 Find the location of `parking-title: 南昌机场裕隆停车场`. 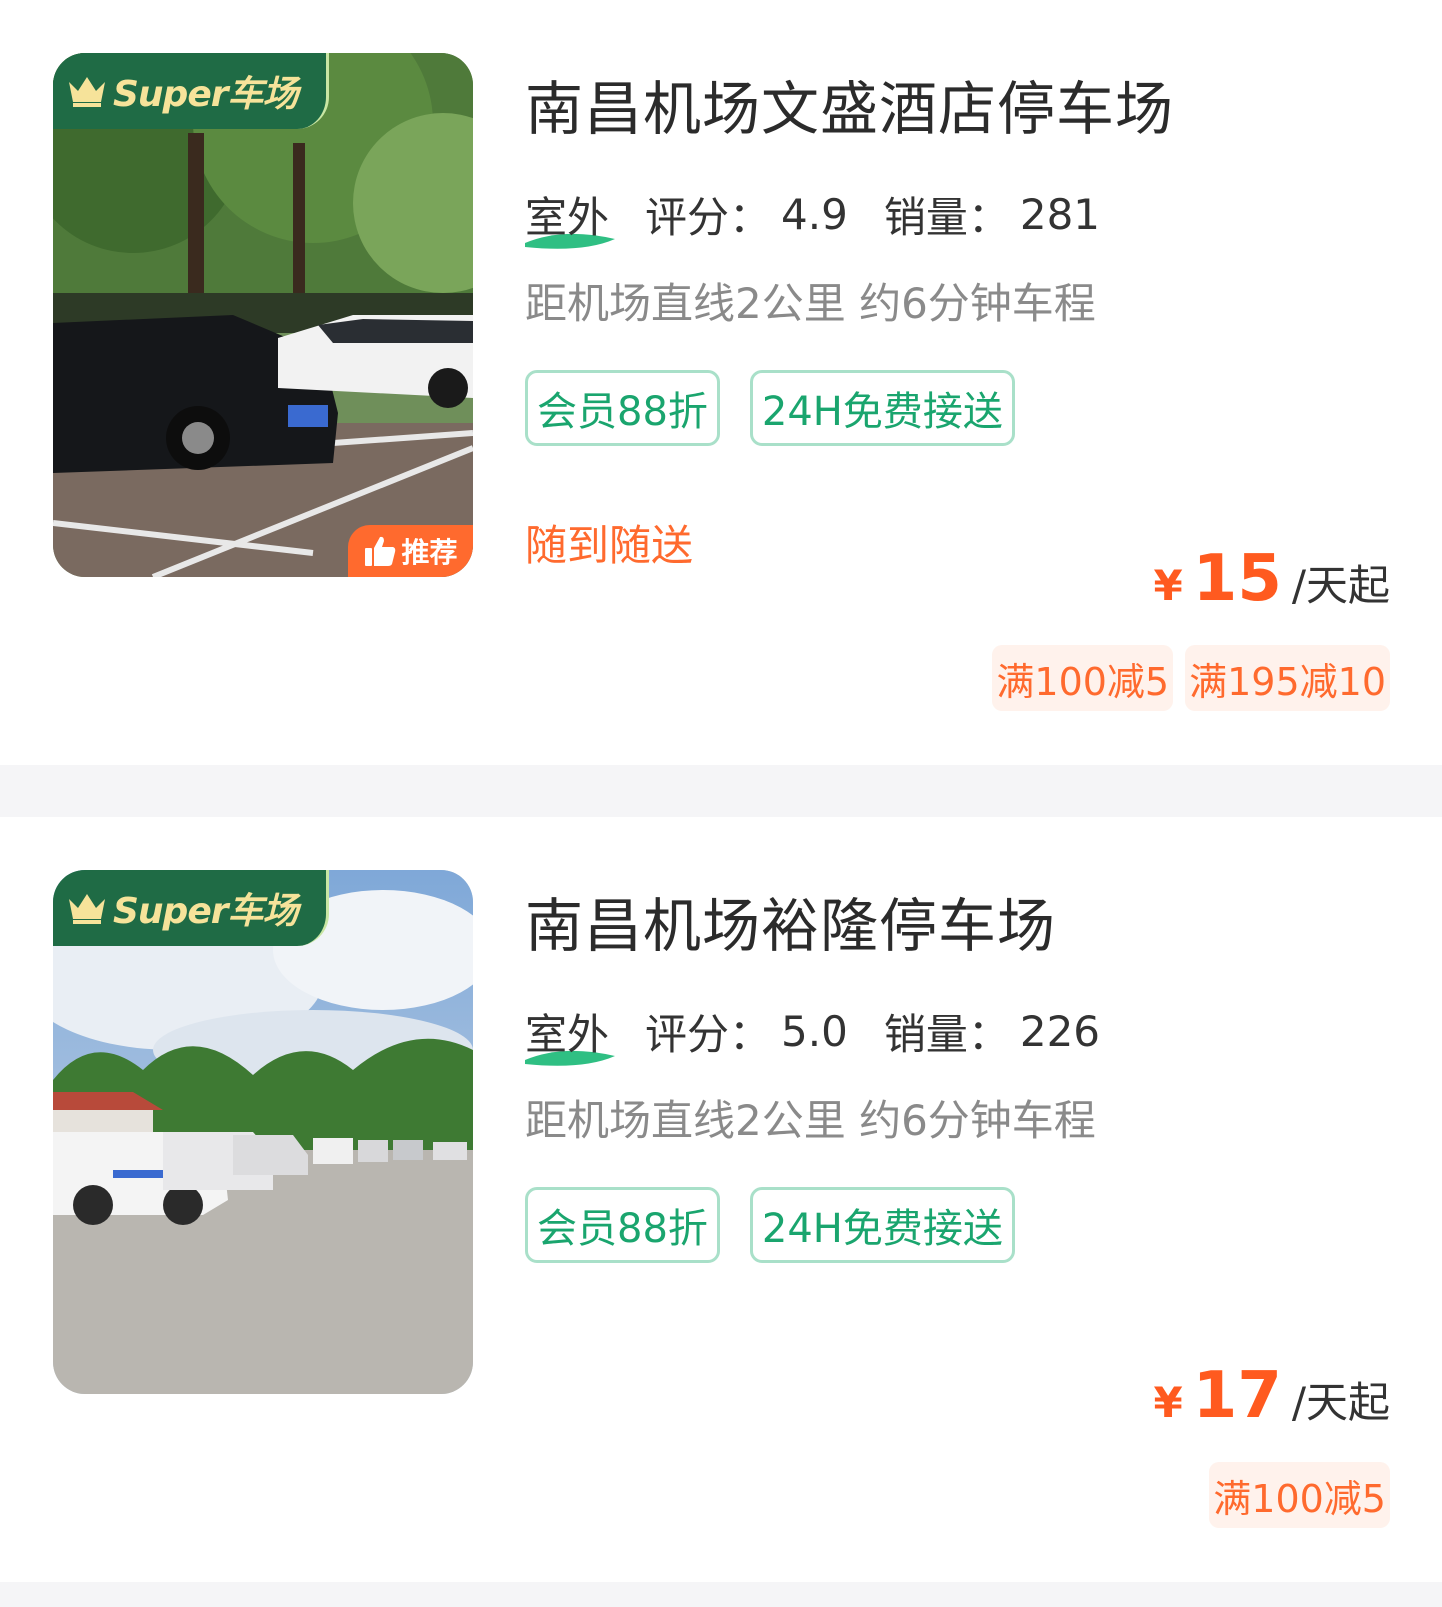

parking-title: 南昌机场裕隆停车场 is located at coordinates (790, 921).